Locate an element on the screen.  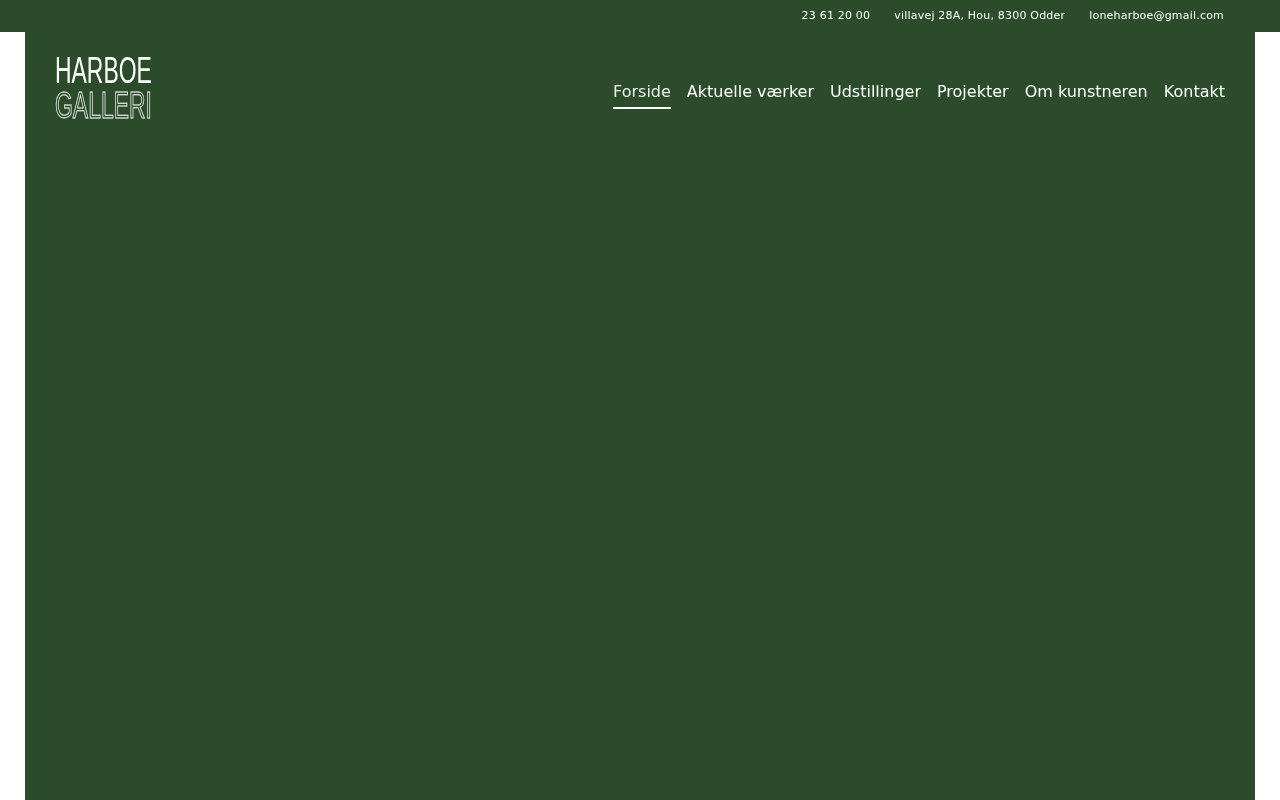
logo-text: HARBOE is located at coordinates (103, 70).